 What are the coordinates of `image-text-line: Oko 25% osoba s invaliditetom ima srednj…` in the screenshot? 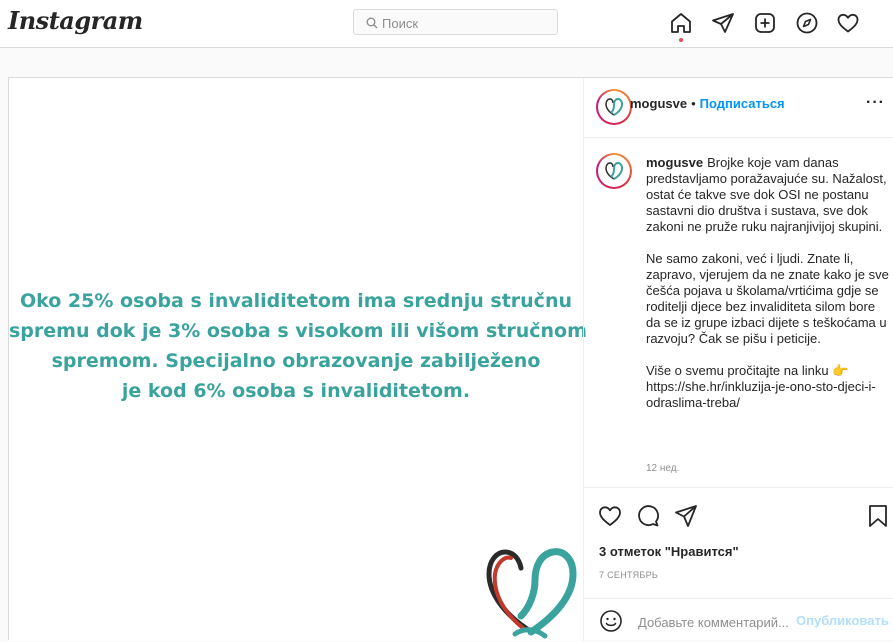 It's located at (295, 301).